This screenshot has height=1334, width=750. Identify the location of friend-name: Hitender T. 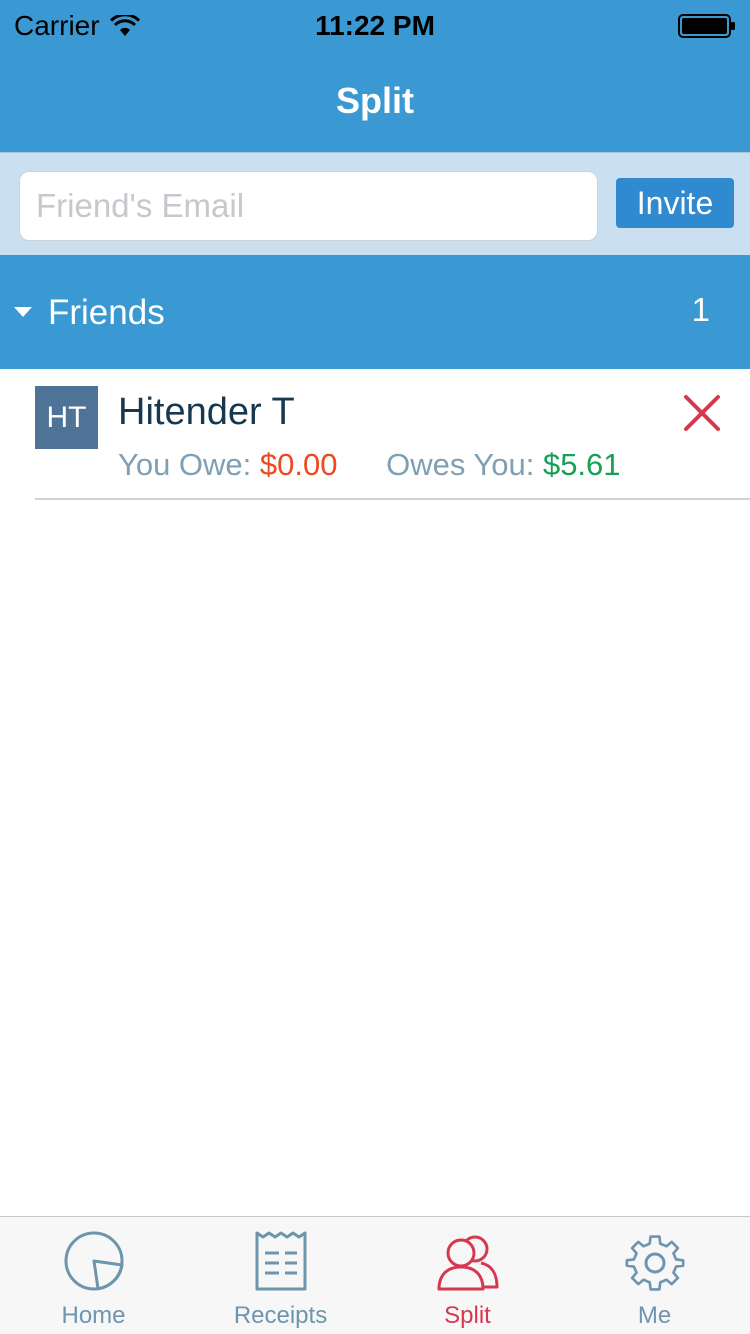
(206, 412).